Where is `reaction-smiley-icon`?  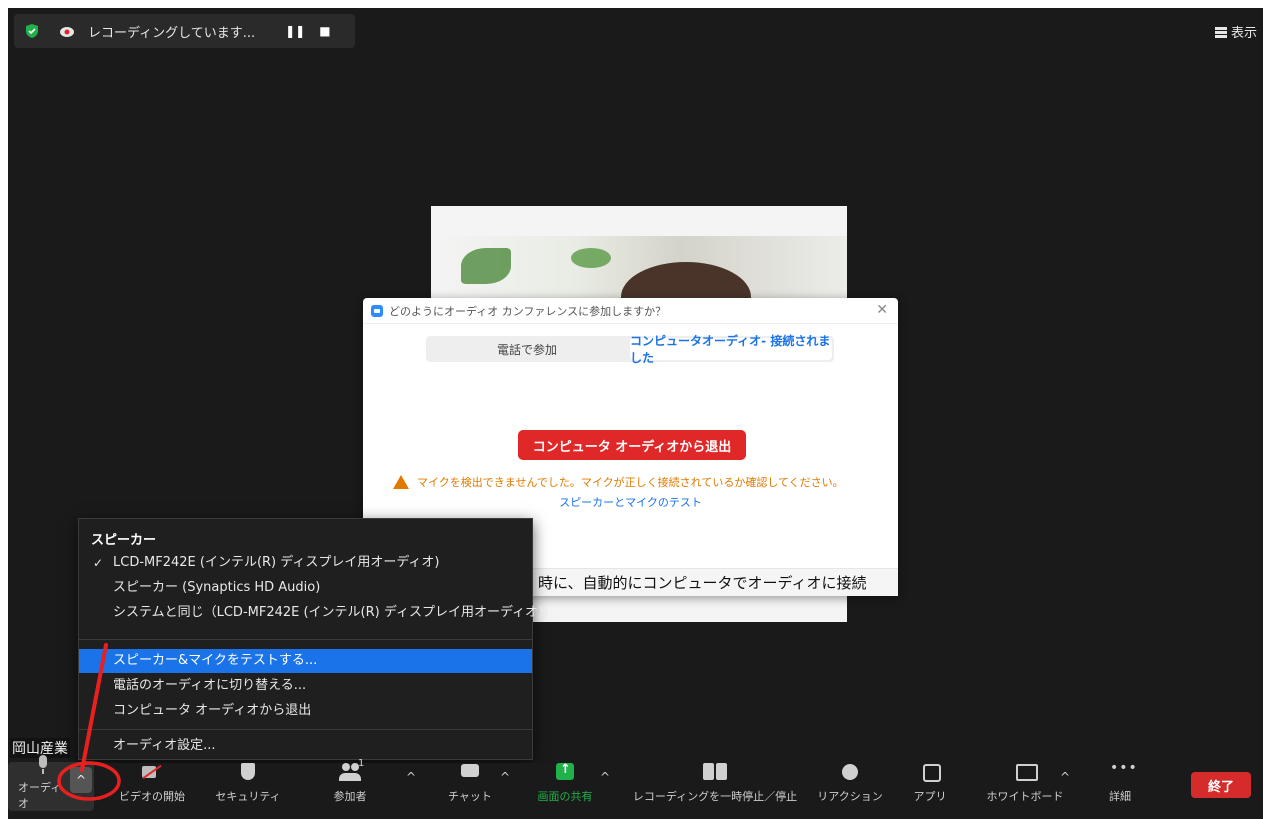
reaction-smiley-icon is located at coordinates (850, 772).